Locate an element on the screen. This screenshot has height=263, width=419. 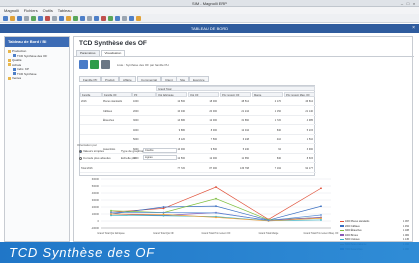
filter-affaire: Affaire is located at coordinates (127, 79).